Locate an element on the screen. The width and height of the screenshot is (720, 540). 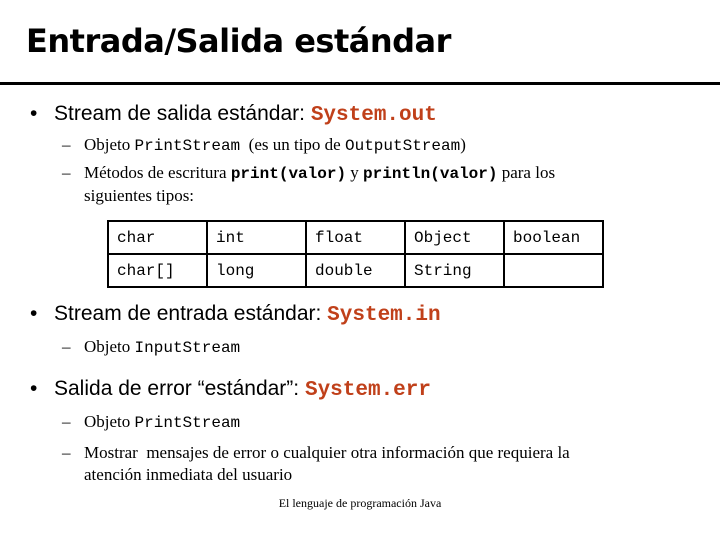
bullet-code: System.in is located at coordinates (384, 315).